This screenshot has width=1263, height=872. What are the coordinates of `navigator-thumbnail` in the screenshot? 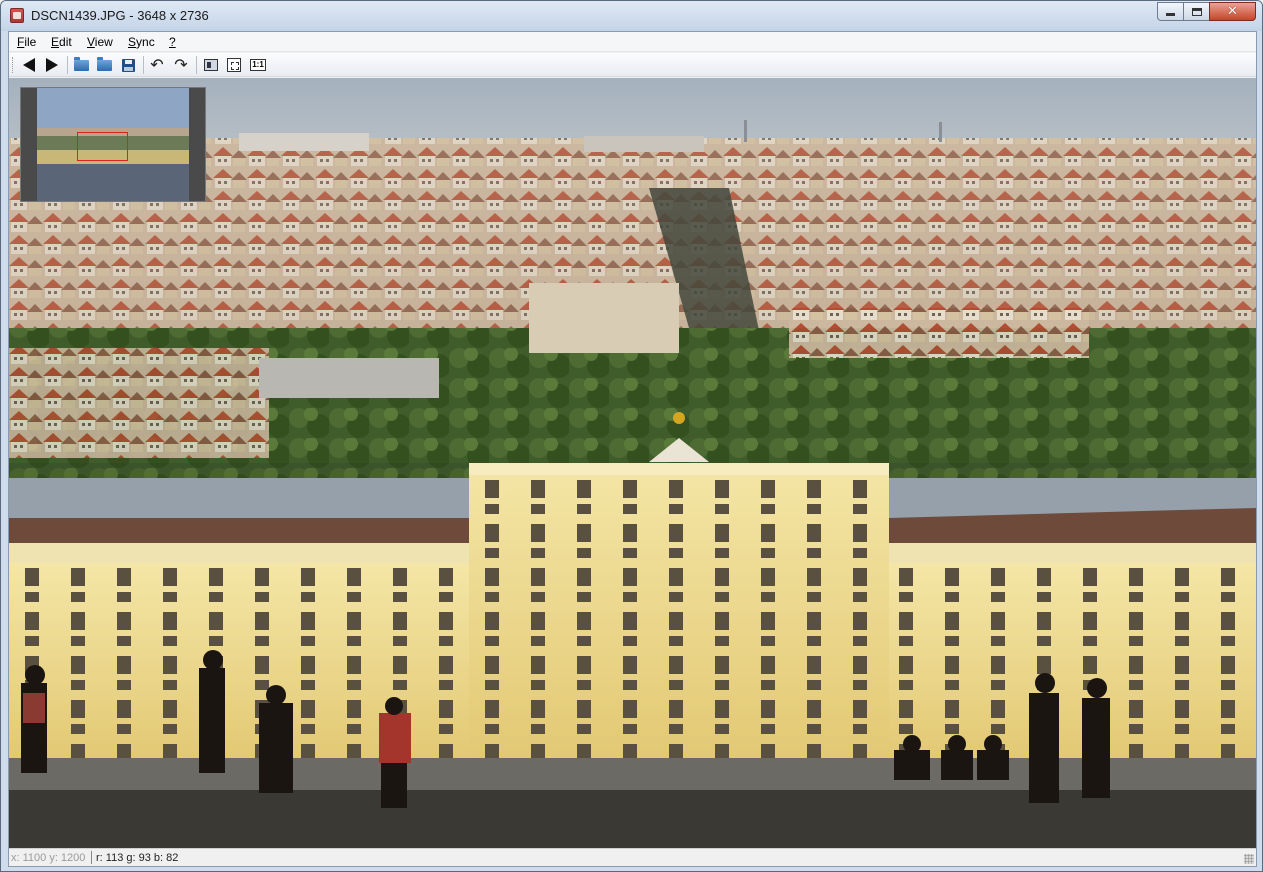 It's located at (113, 144).